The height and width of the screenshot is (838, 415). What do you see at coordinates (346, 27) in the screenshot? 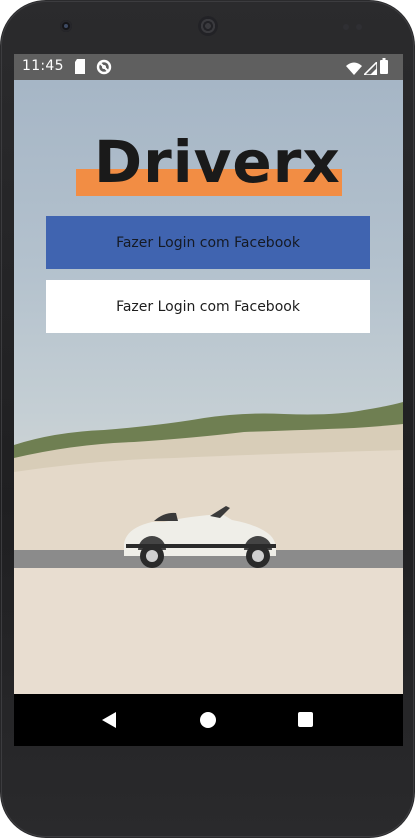
I see `proximity-sensor` at bounding box center [346, 27].